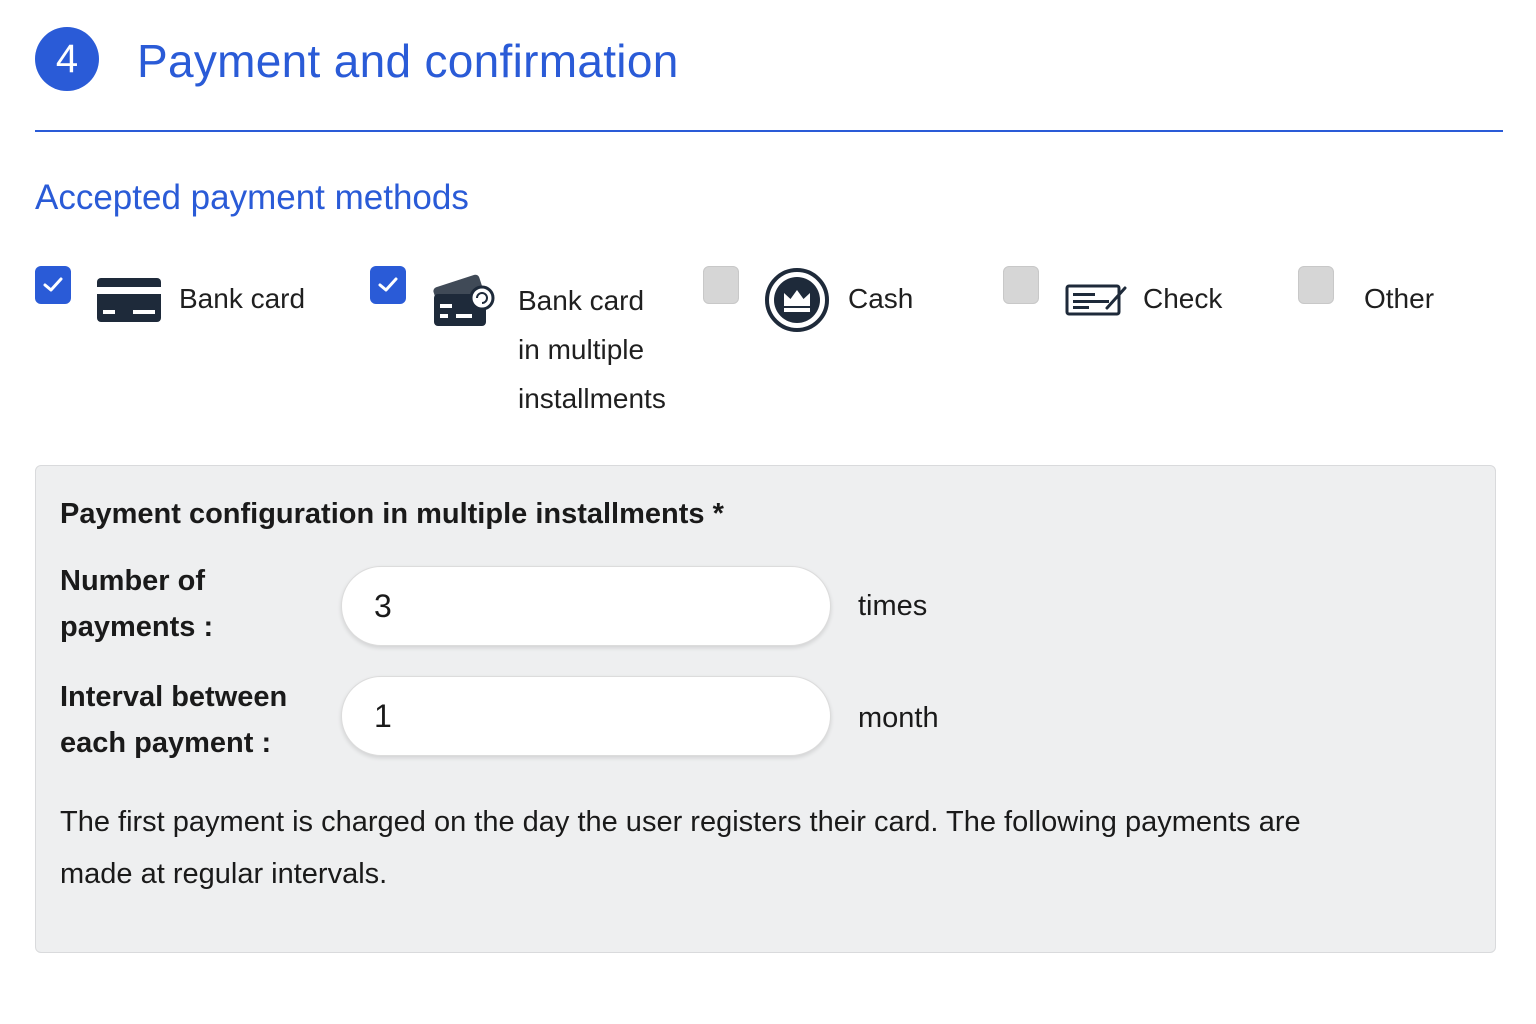 Image resolution: width=1536 pixels, height=1024 pixels. I want to click on interval-label: Interval between each payment :, so click(173, 720).